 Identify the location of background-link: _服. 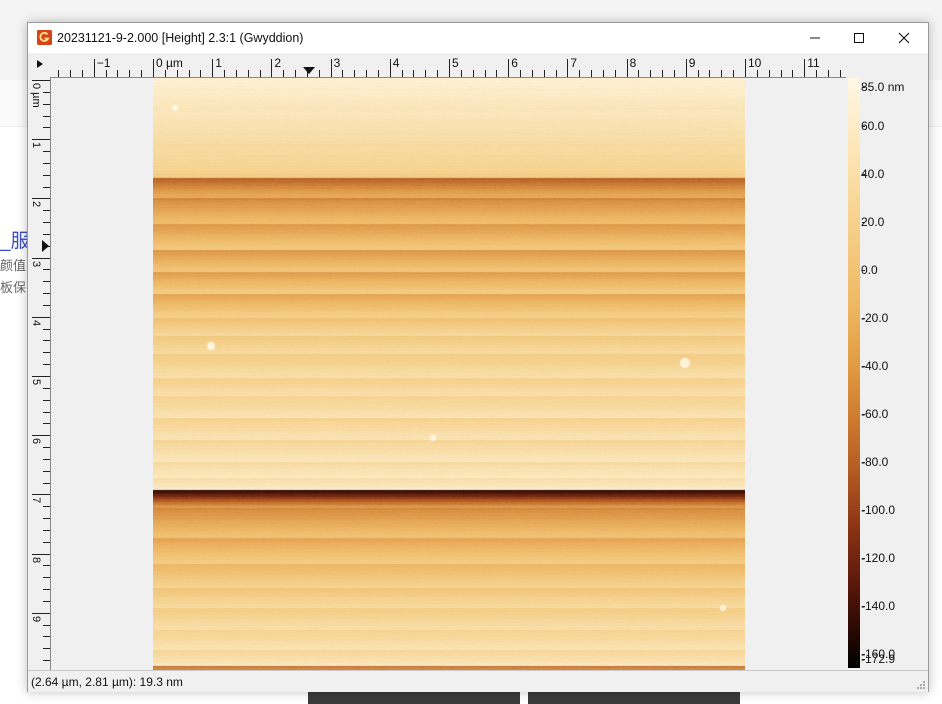
(15, 239).